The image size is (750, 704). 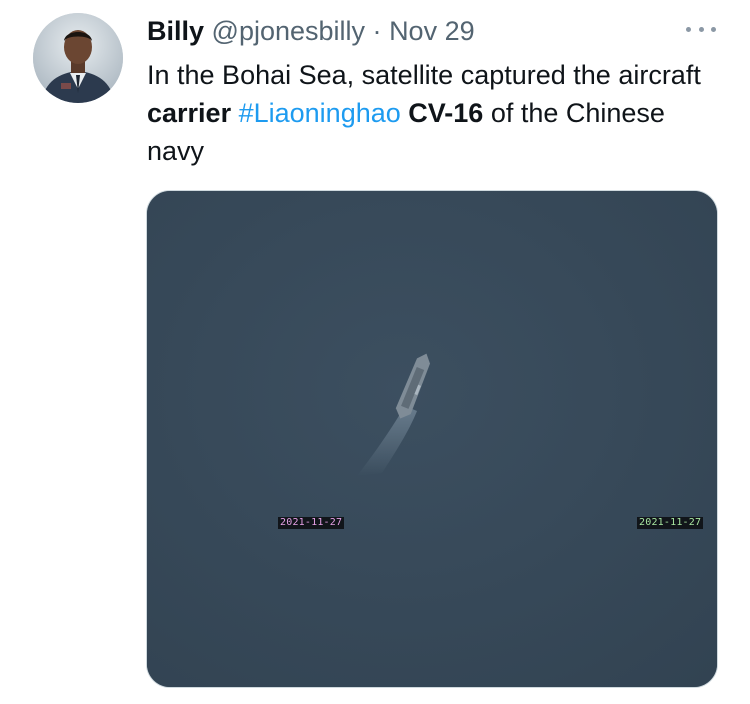 I want to click on tweet-text-bold: carrier, so click(x=189, y=113).